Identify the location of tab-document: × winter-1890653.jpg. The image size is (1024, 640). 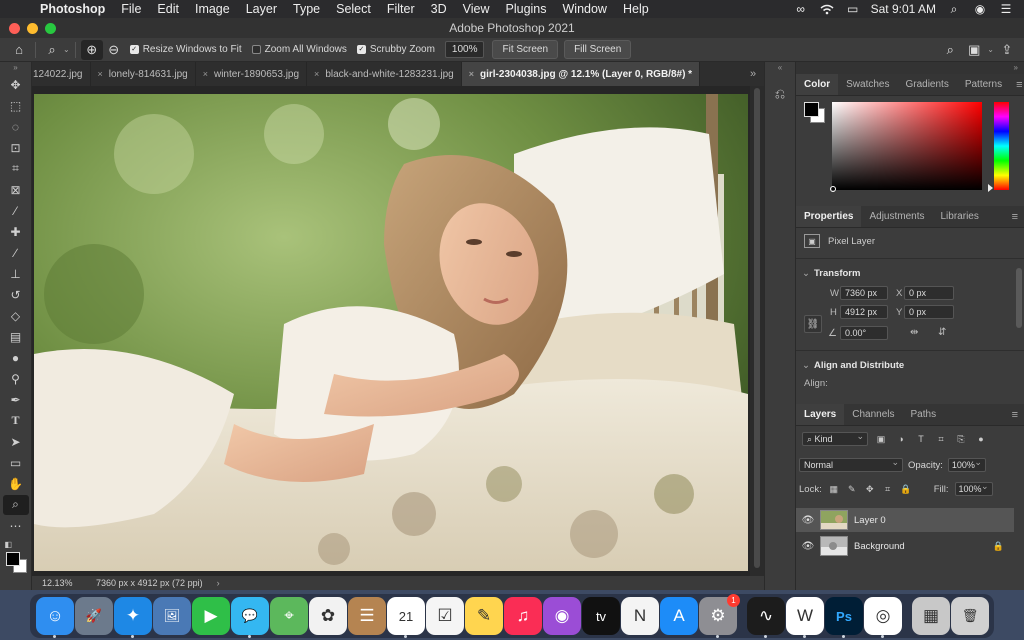
(252, 74).